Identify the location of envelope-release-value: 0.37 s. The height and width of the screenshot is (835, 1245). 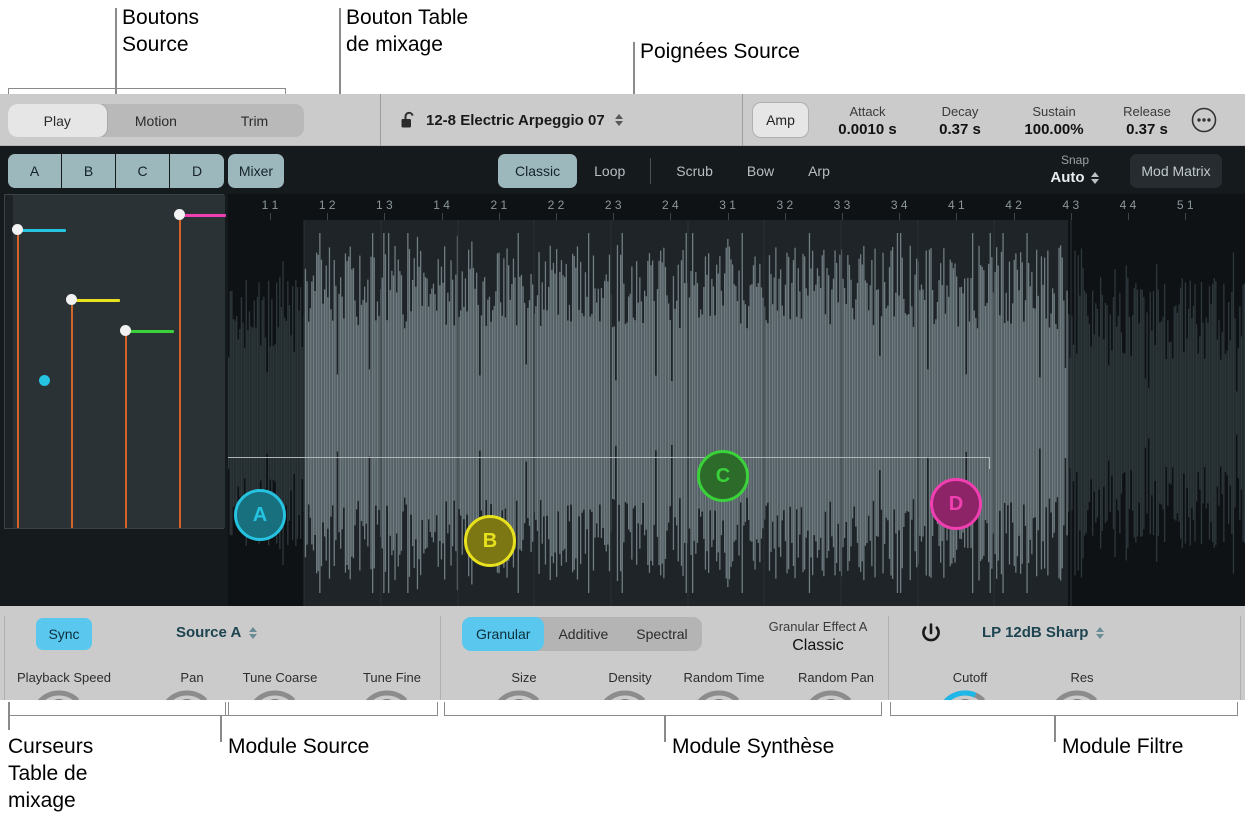
(1147, 129).